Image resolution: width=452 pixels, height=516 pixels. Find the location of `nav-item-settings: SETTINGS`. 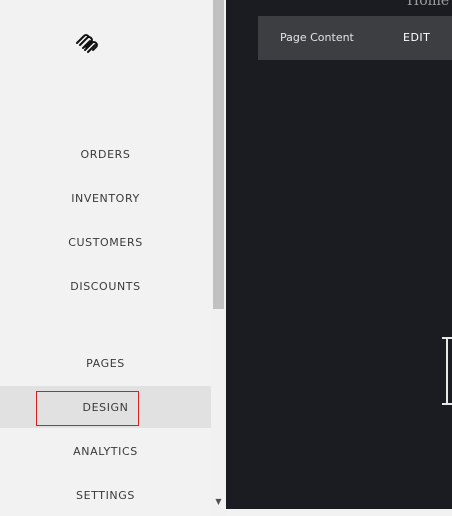

nav-item-settings: SETTINGS is located at coordinates (105, 495).